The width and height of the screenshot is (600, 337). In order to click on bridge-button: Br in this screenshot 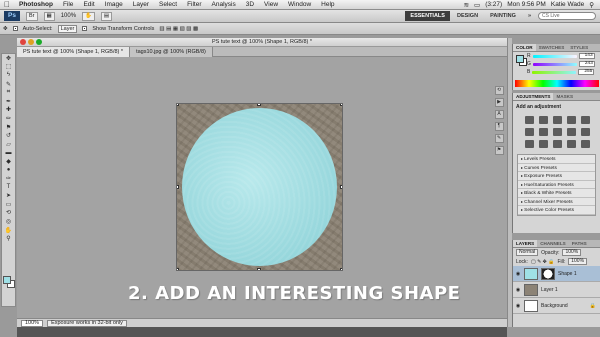, I will do `click(32, 16)`.